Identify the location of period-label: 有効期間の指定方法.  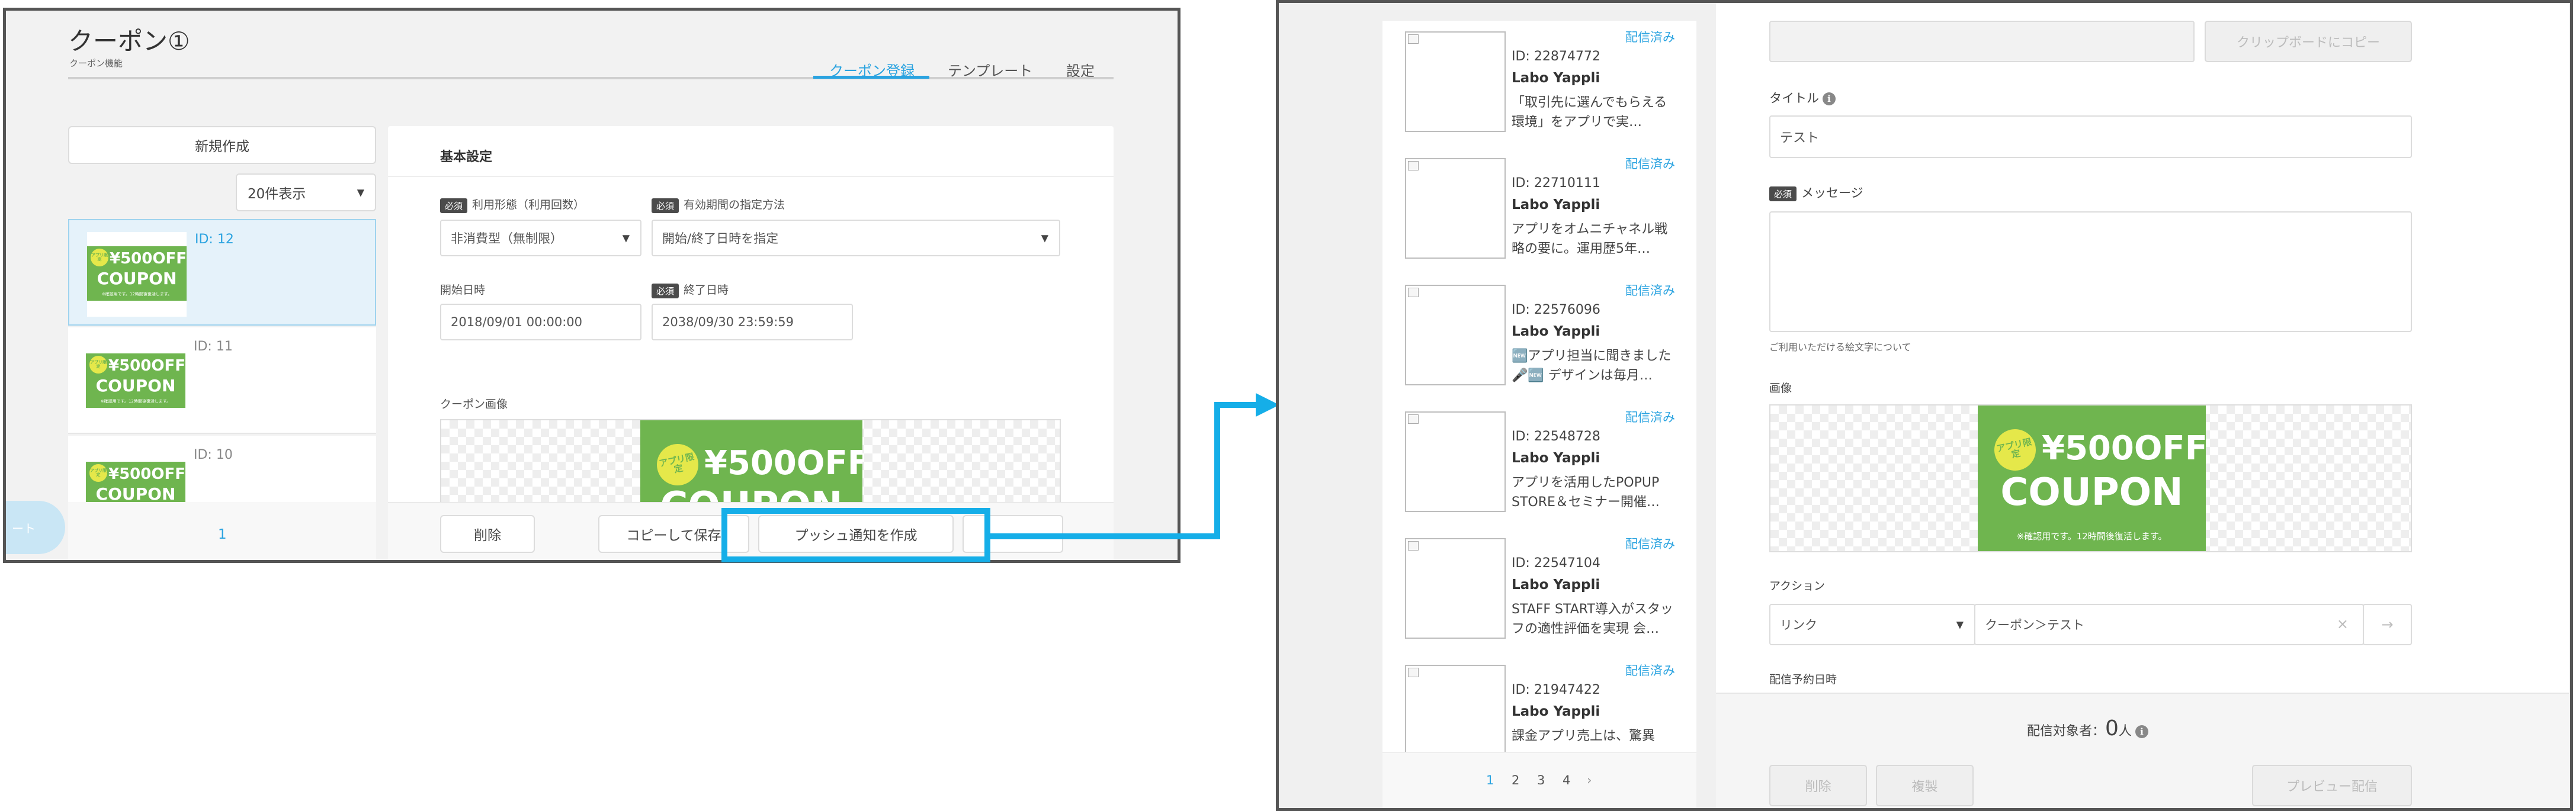
(734, 204).